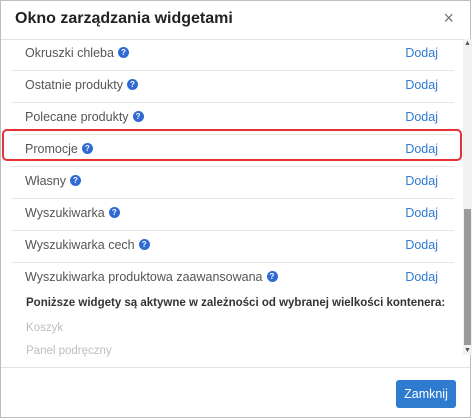 The width and height of the screenshot is (473, 420). What do you see at coordinates (59, 149) in the screenshot?
I see `widget-label: Promocje?` at bounding box center [59, 149].